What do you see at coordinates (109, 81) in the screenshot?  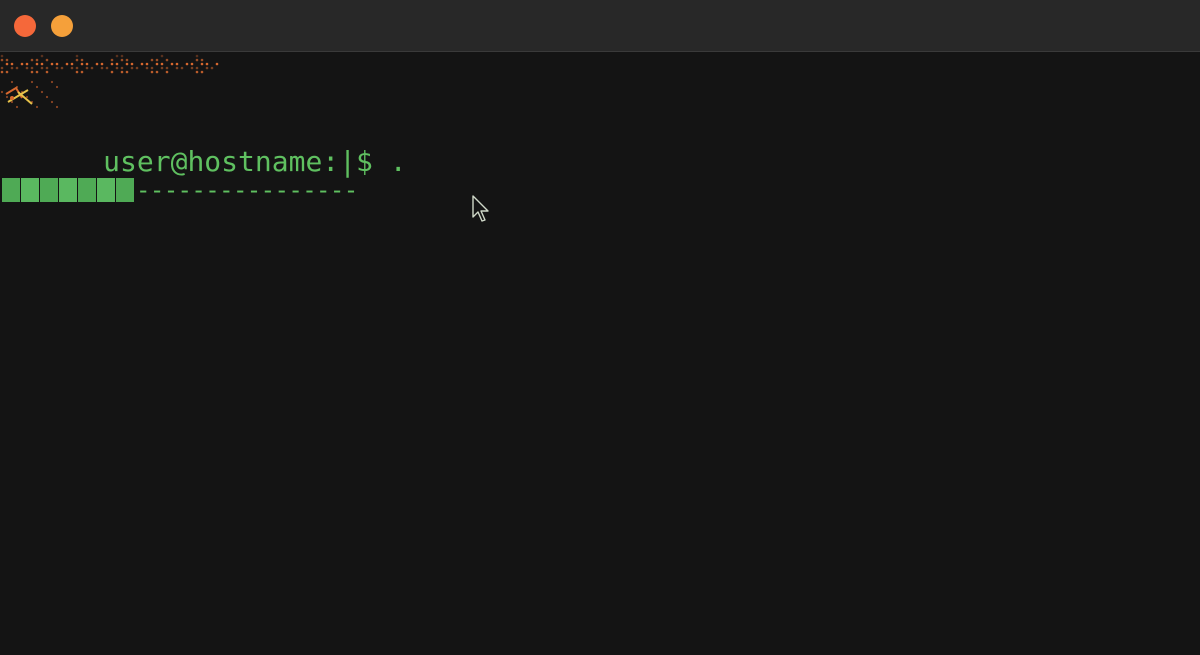 I see `ascii-art-banner` at bounding box center [109, 81].